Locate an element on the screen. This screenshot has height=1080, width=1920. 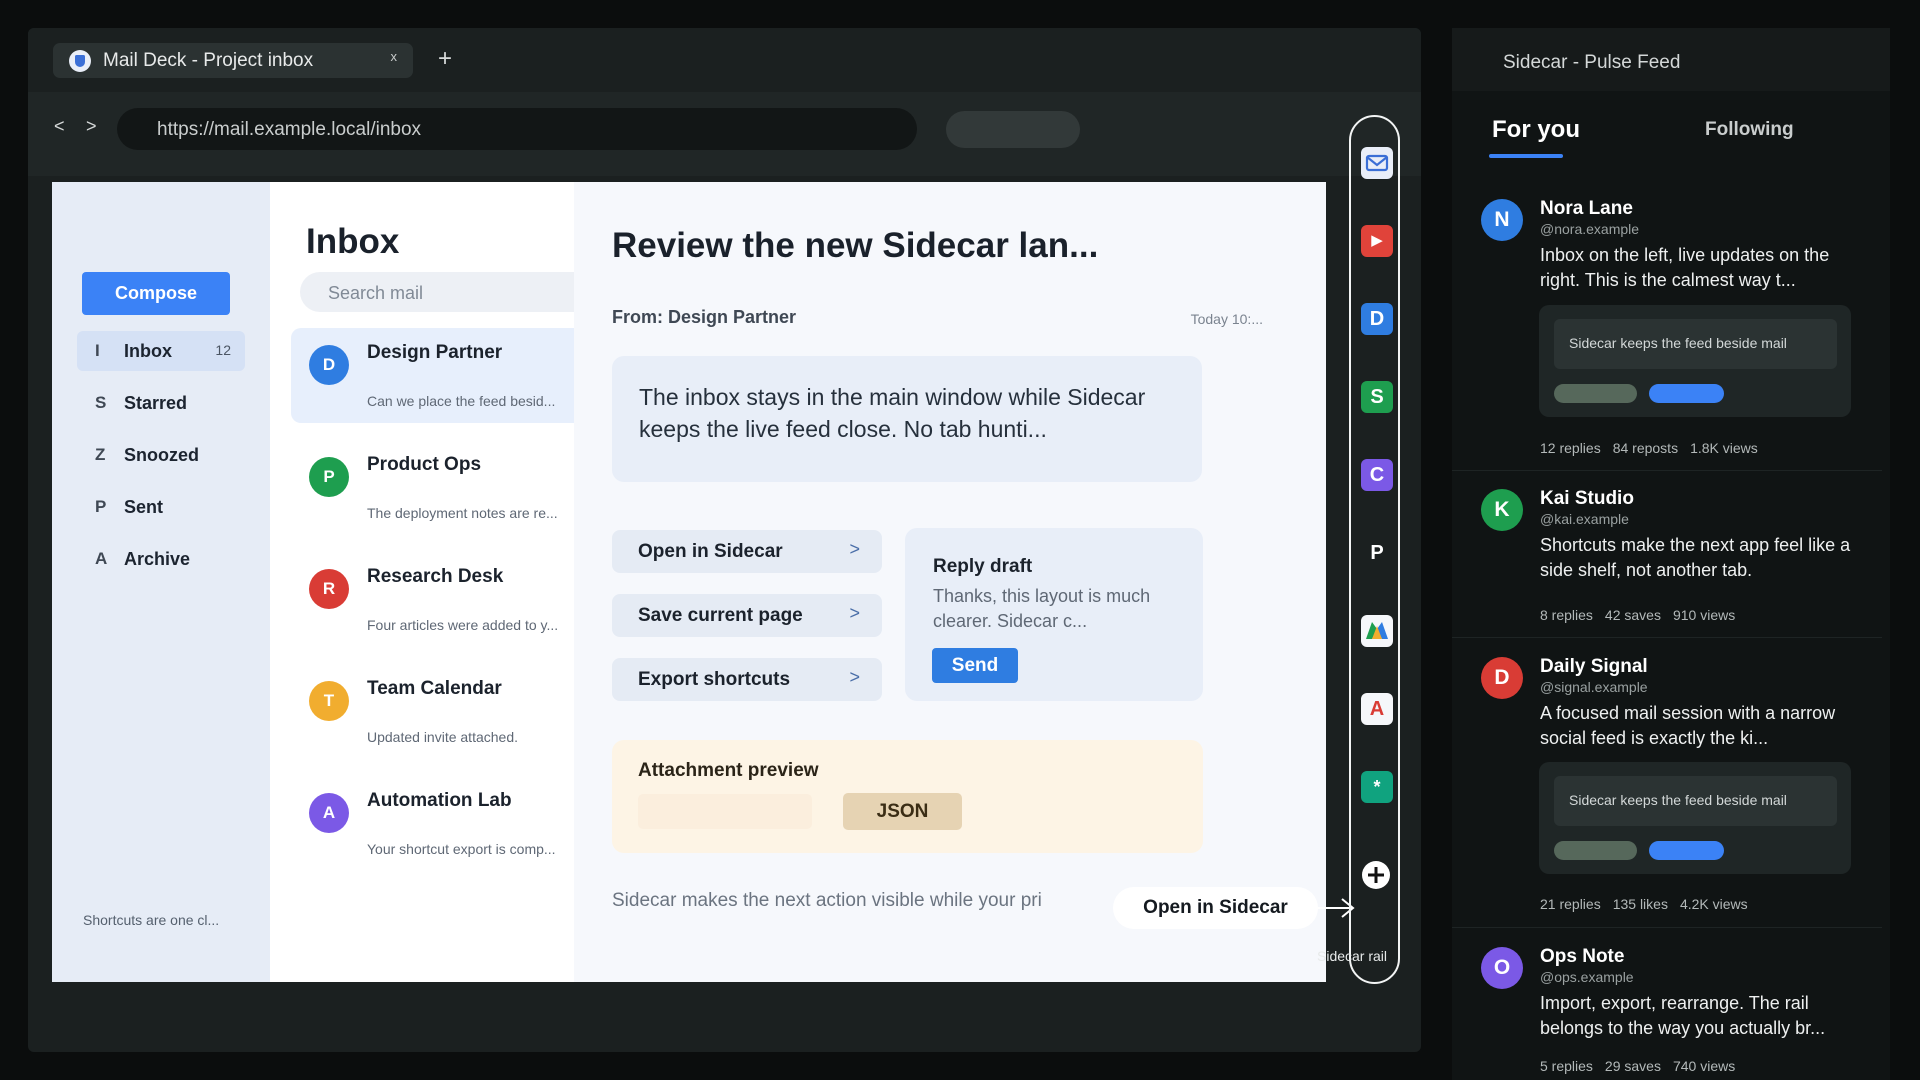
favicon-icon is located at coordinates (80, 61).